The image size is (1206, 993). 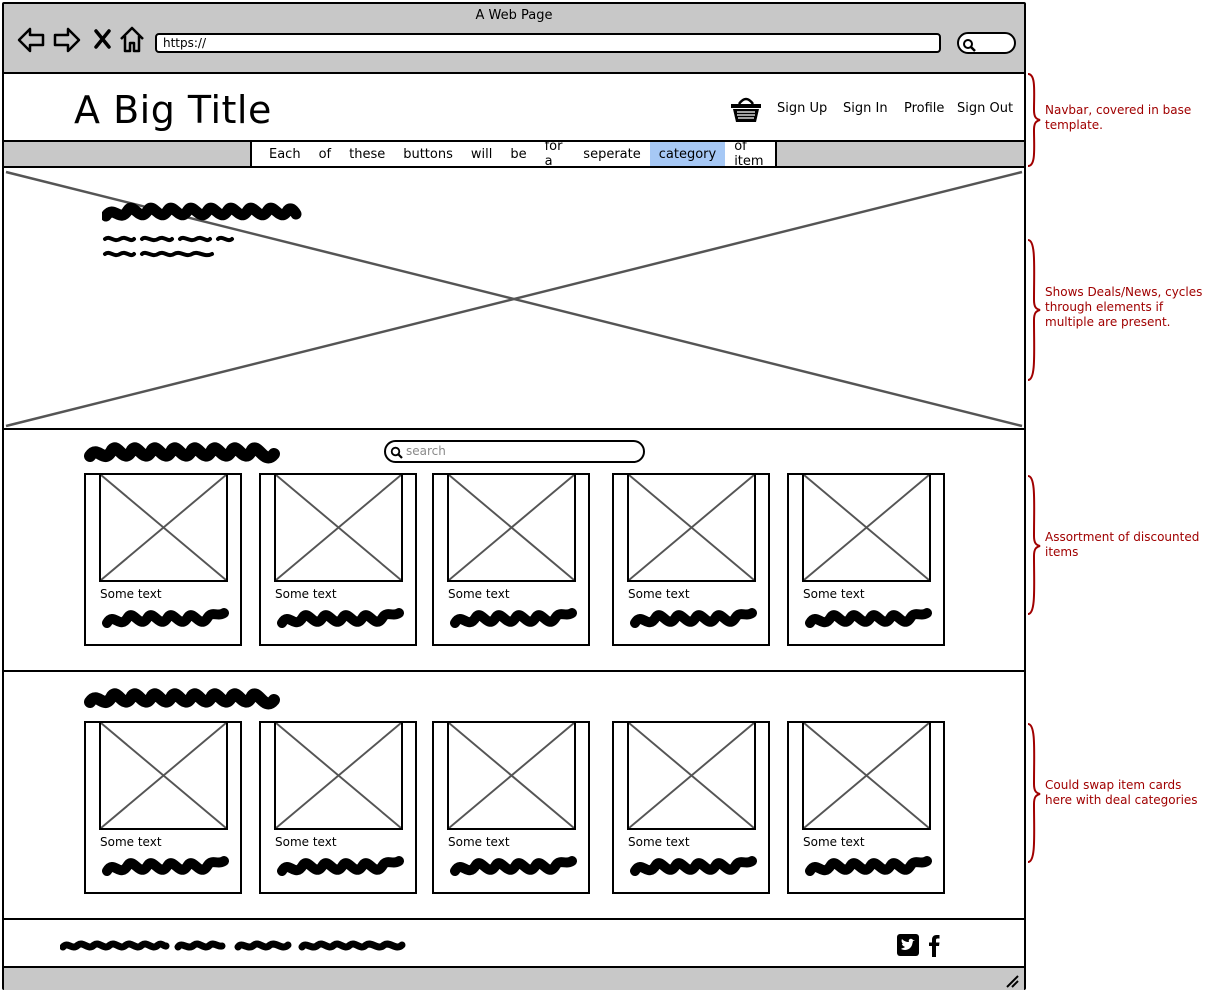 I want to click on address-text: https://, so click(x=185, y=43).